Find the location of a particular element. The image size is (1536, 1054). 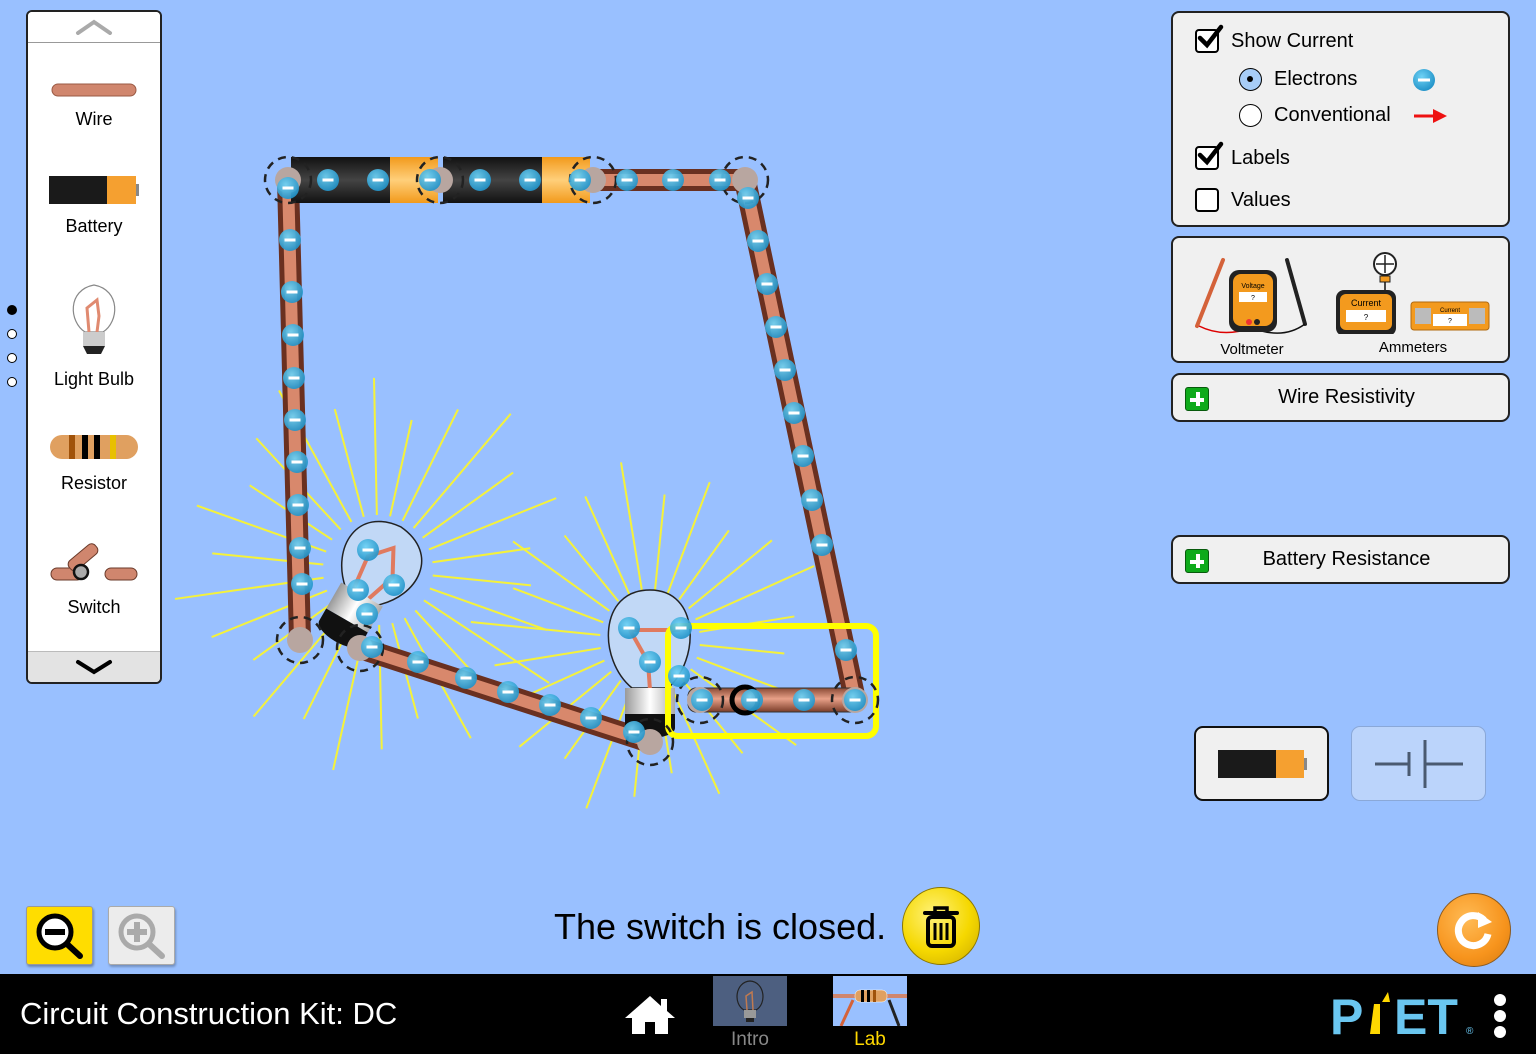

voltmeter-tool: Voltage ? Voltmeter is located at coordinates (1252, 304).